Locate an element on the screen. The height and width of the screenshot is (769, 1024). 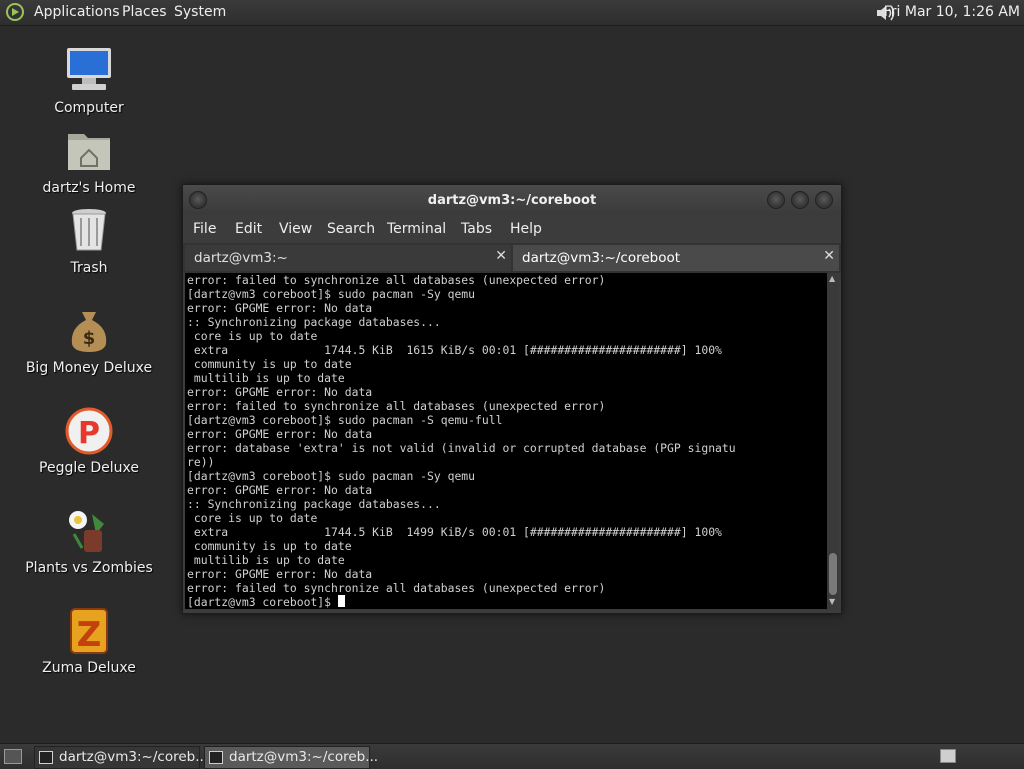
menu-file: File is located at coordinates (204, 229).